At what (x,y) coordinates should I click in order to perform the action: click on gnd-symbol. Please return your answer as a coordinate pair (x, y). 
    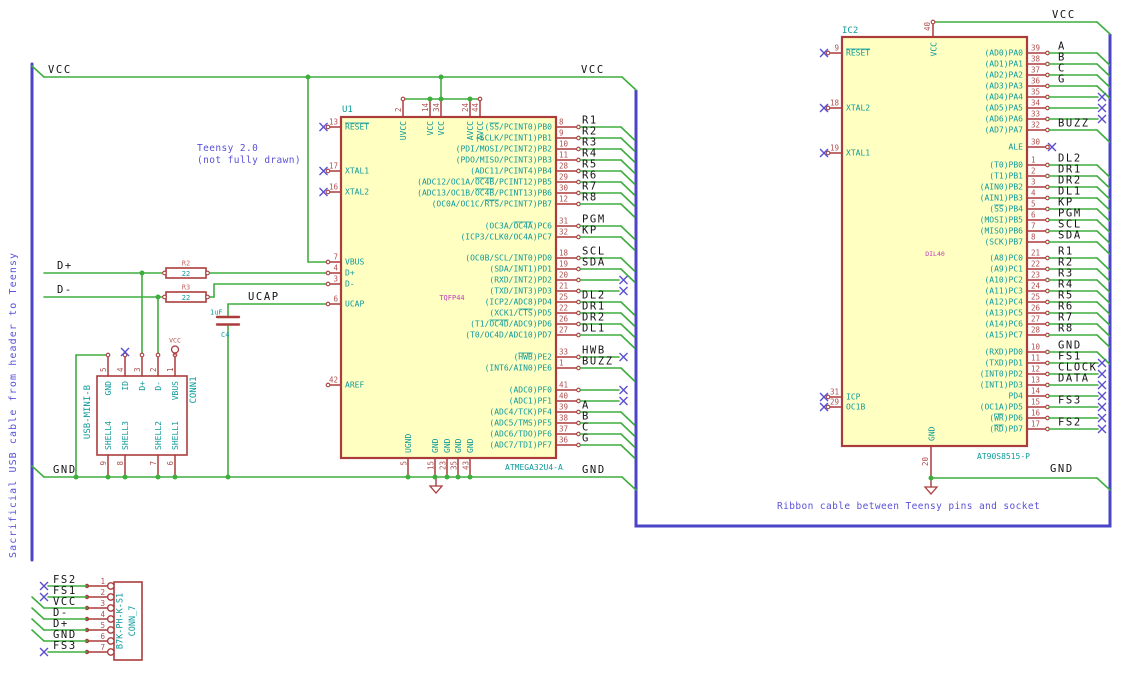
    Looking at the image, I should click on (436, 489).